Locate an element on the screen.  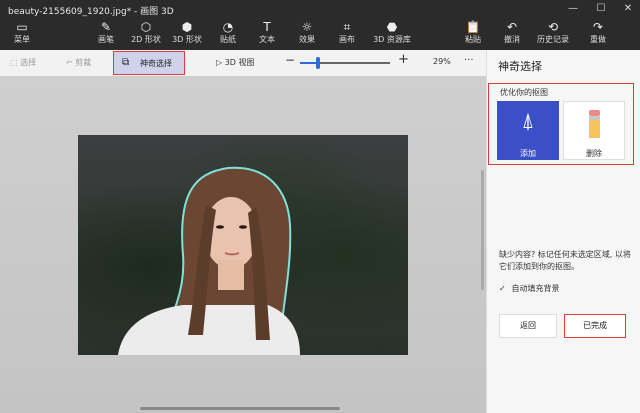
remove-button: 删除 is located at coordinates (594, 130).